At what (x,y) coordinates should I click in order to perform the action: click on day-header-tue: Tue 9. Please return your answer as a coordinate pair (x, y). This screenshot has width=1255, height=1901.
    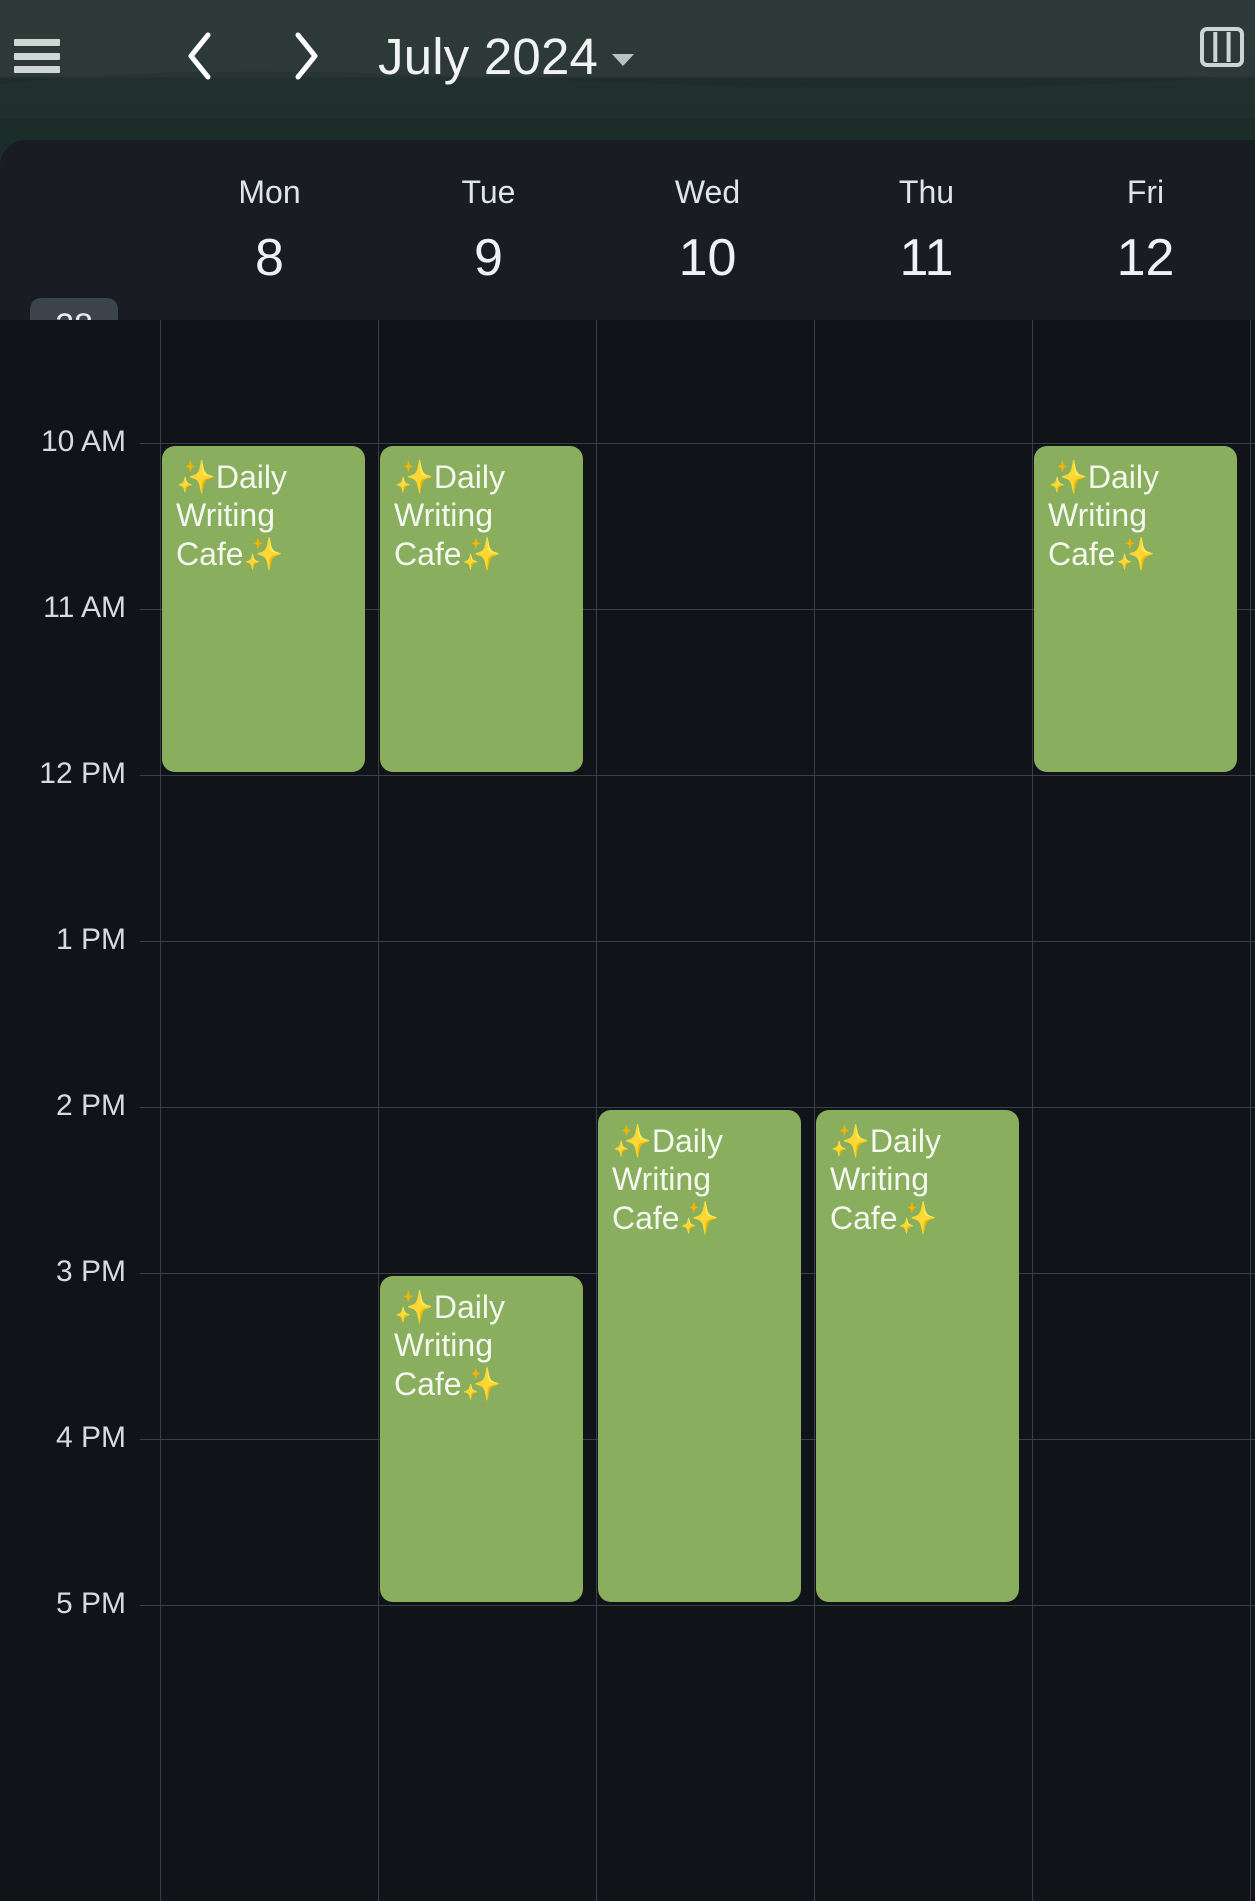
    Looking at the image, I should click on (488, 230).